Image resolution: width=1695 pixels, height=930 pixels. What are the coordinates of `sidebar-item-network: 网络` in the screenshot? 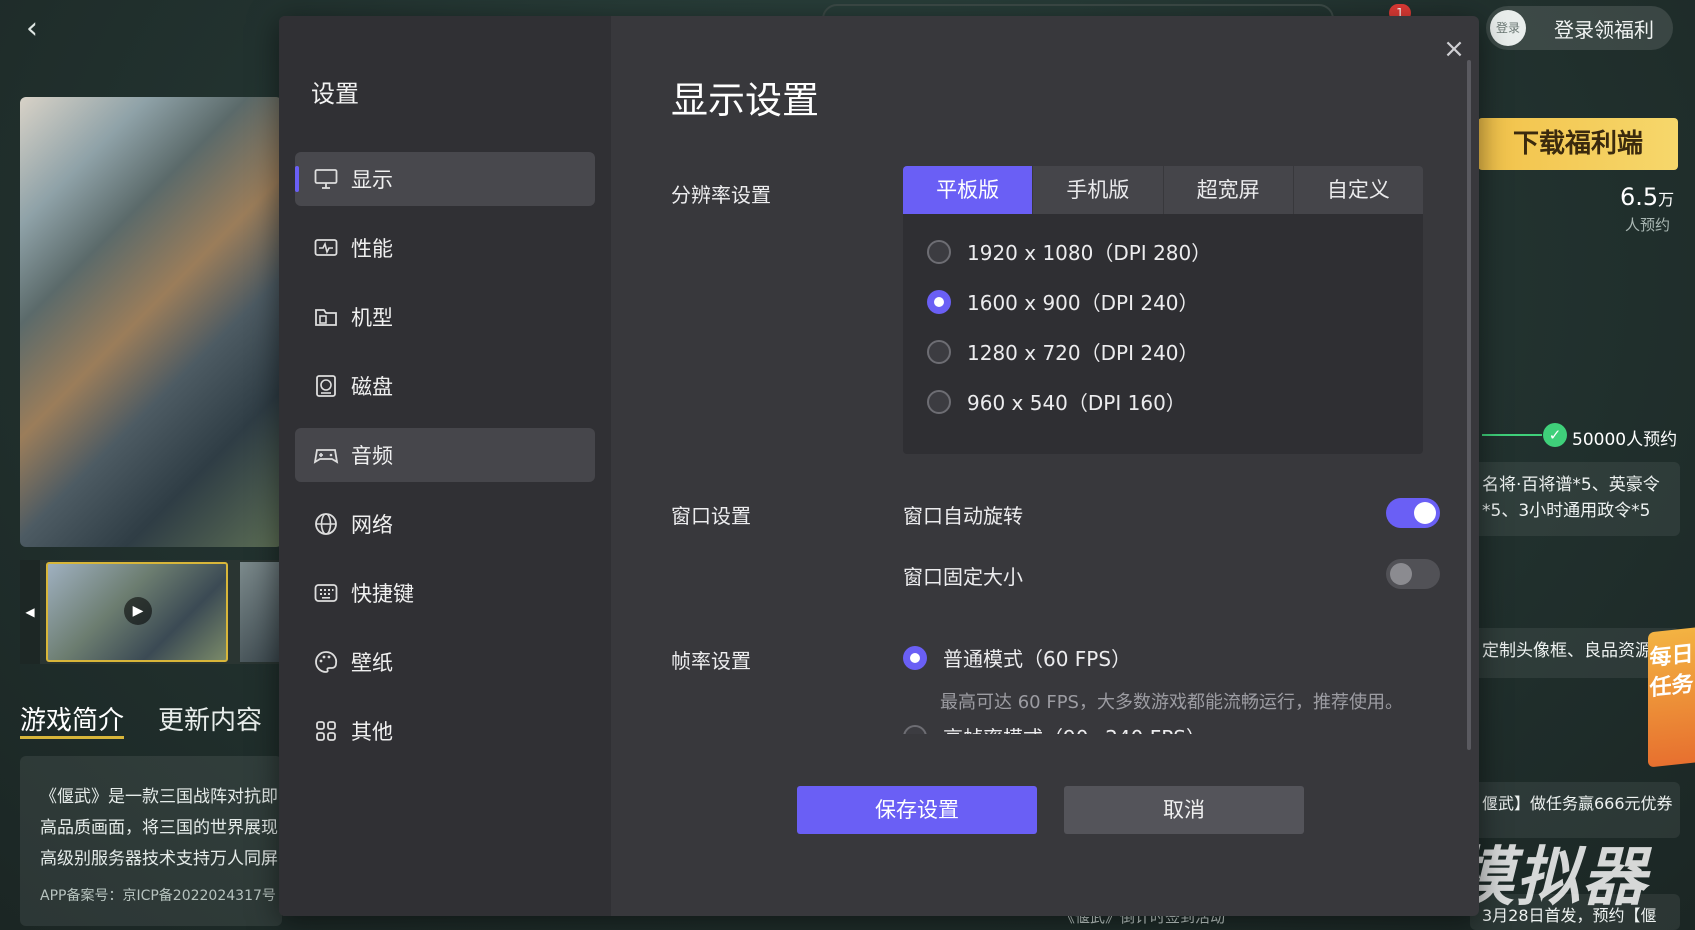 It's located at (445, 524).